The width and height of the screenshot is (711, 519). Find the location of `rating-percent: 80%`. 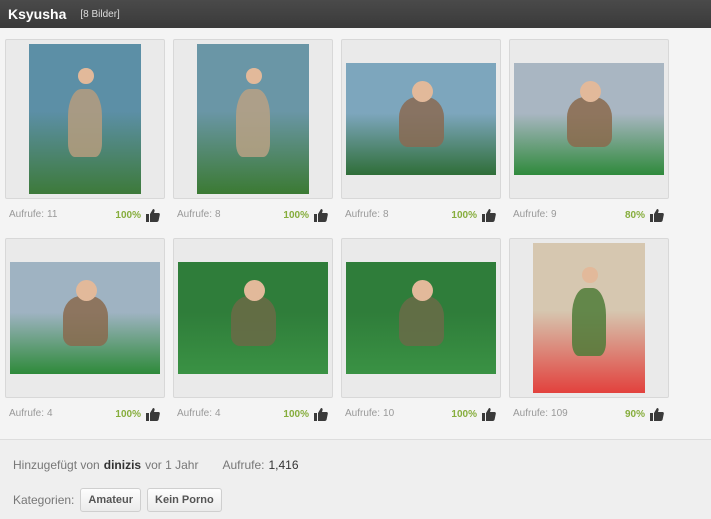

rating-percent: 80% is located at coordinates (634, 215).